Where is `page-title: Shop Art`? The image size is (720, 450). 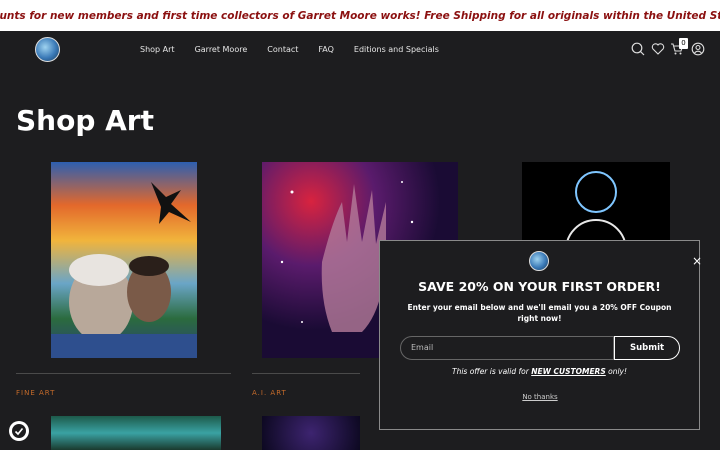
page-title: Shop Art is located at coordinates (85, 120).